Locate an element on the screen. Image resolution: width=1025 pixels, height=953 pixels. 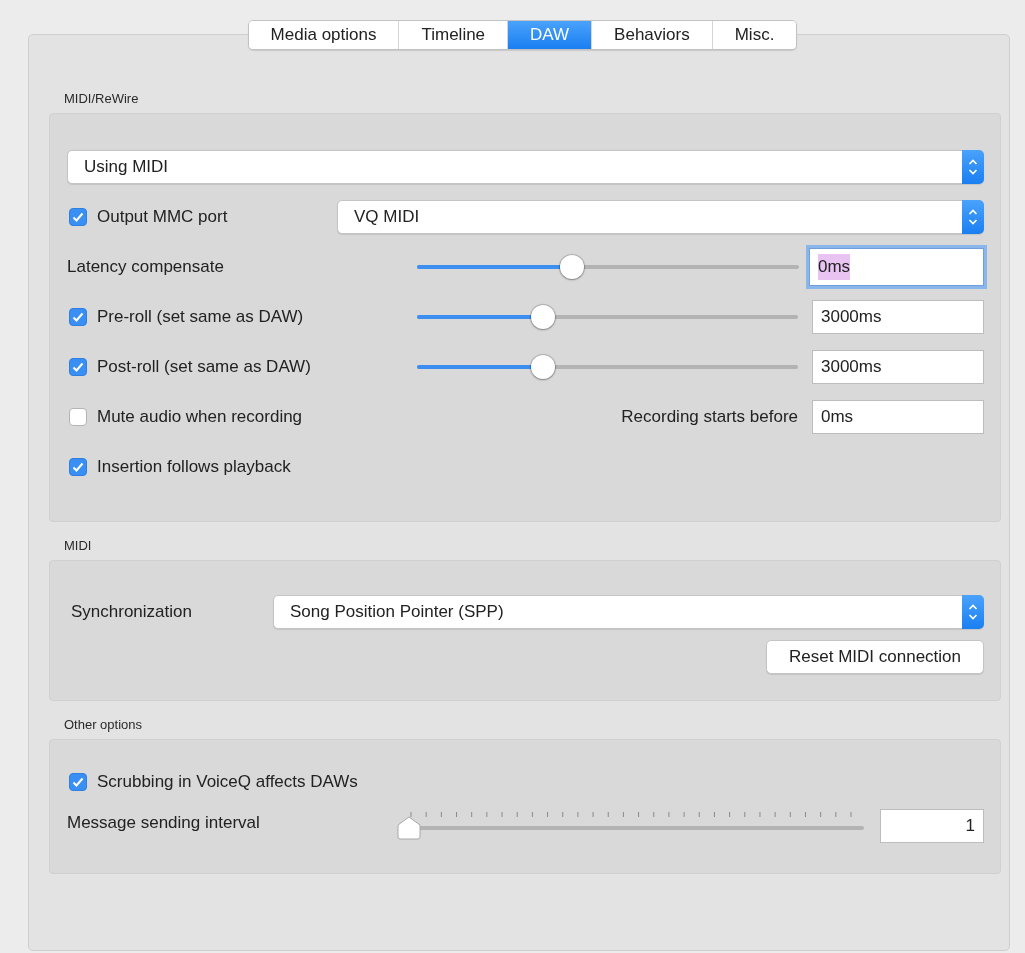
checkbox-label: Mute audio when recording is located at coordinates (200, 417).